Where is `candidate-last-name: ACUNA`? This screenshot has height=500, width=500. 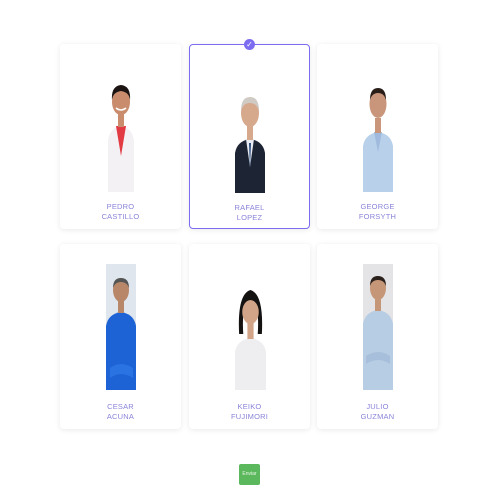 candidate-last-name: ACUNA is located at coordinates (120, 416).